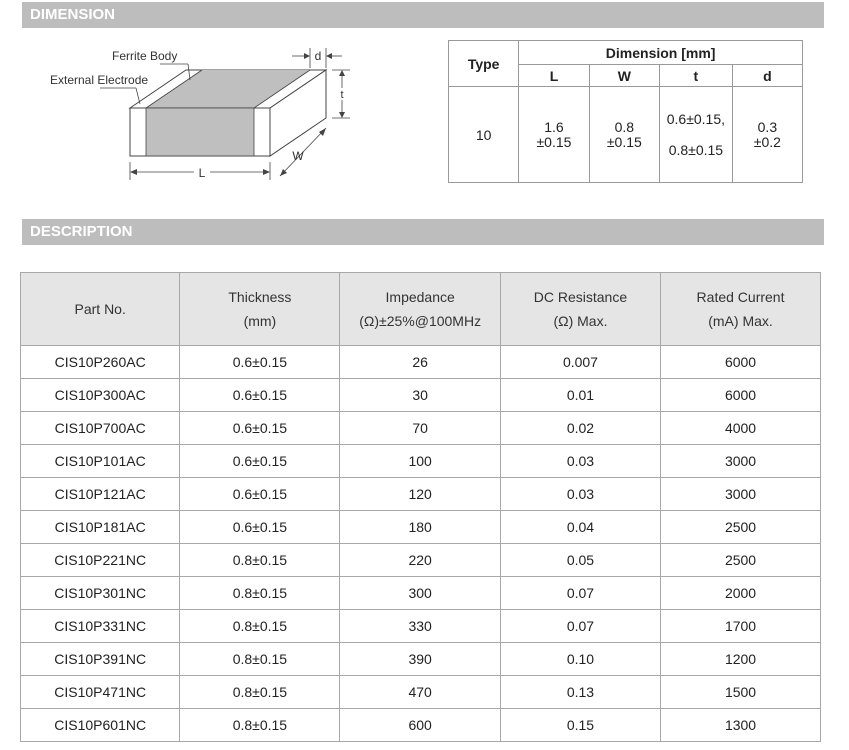 Image resolution: width=849 pixels, height=750 pixels. I want to click on value-d-nominal: 0.3, so click(767, 126).